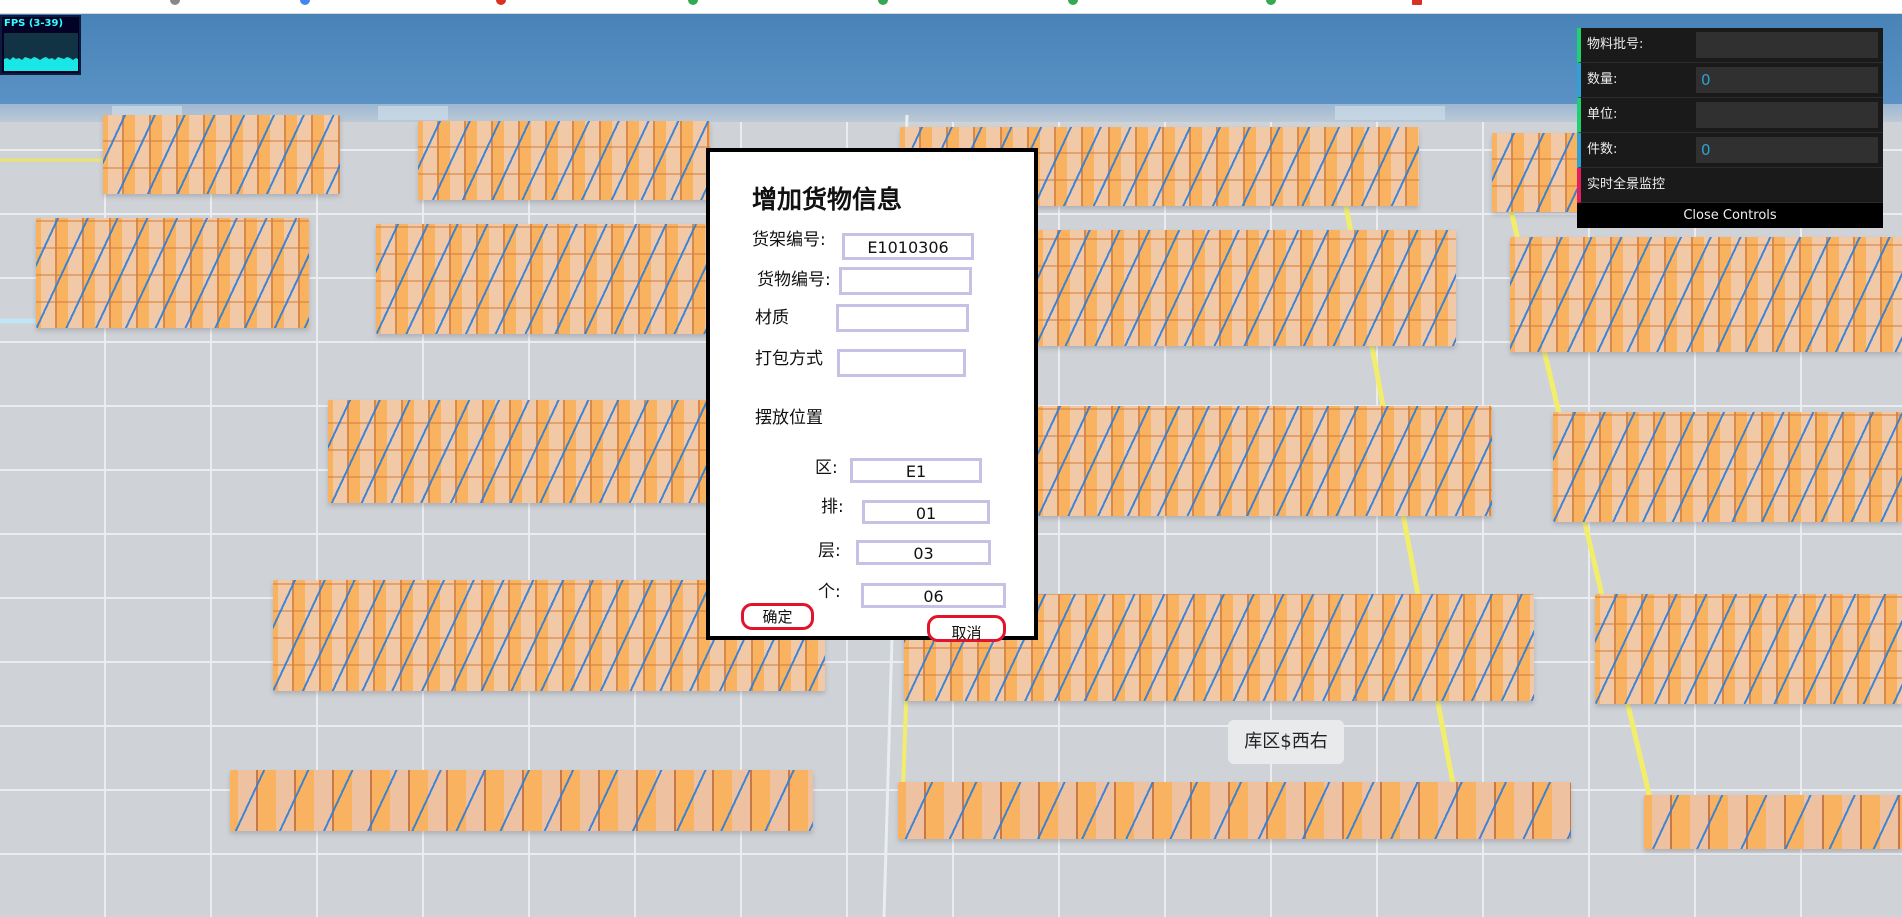  I want to click on pieces-label: 件数:, so click(1602, 149).